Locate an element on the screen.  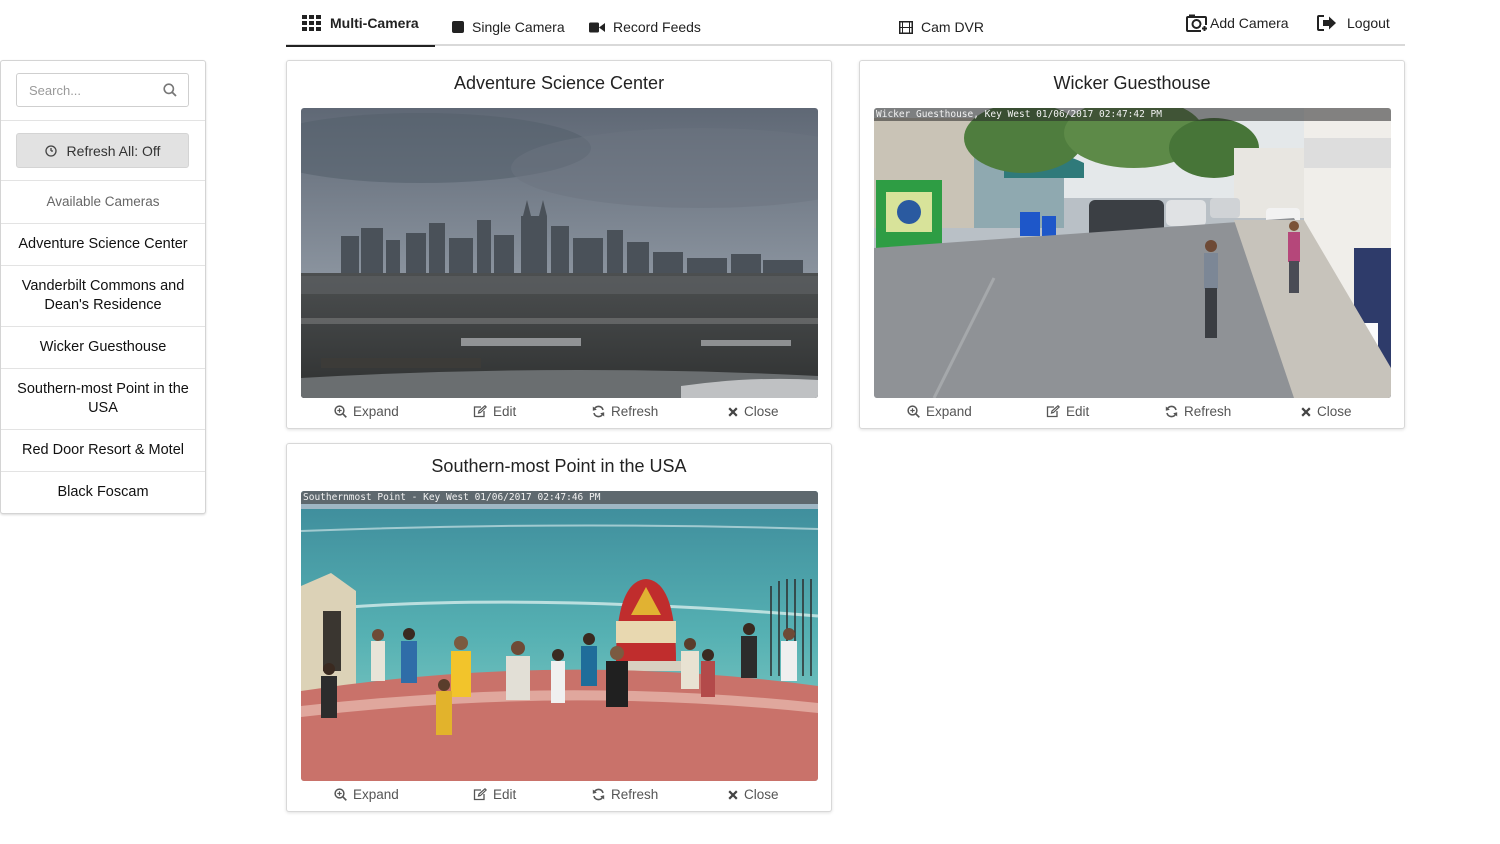
add-camera-icon is located at coordinates (1197, 23).